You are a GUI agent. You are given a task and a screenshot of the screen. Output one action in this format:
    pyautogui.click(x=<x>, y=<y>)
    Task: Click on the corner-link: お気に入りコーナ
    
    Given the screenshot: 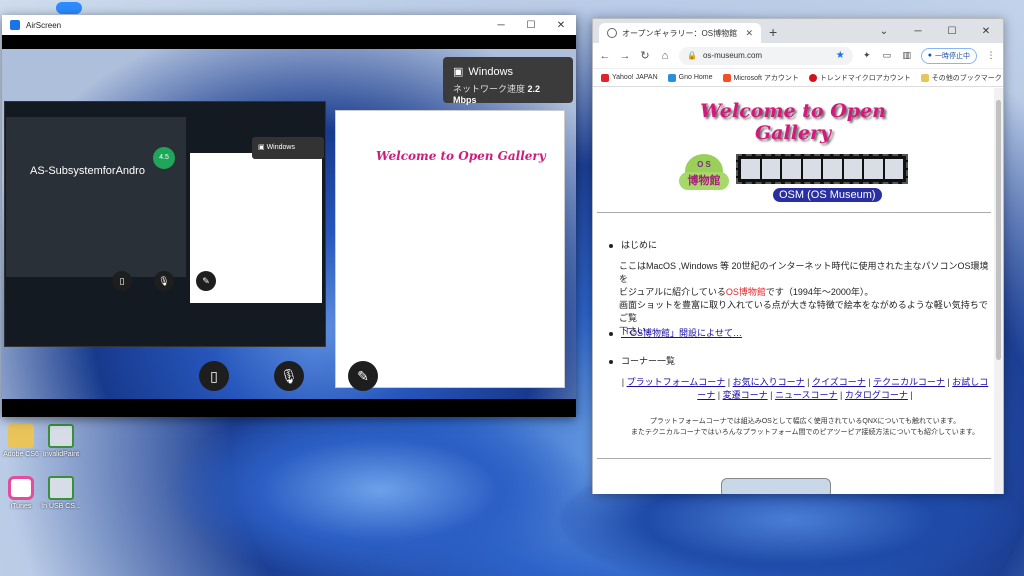 What is the action you would take?
    pyautogui.click(x=769, y=382)
    